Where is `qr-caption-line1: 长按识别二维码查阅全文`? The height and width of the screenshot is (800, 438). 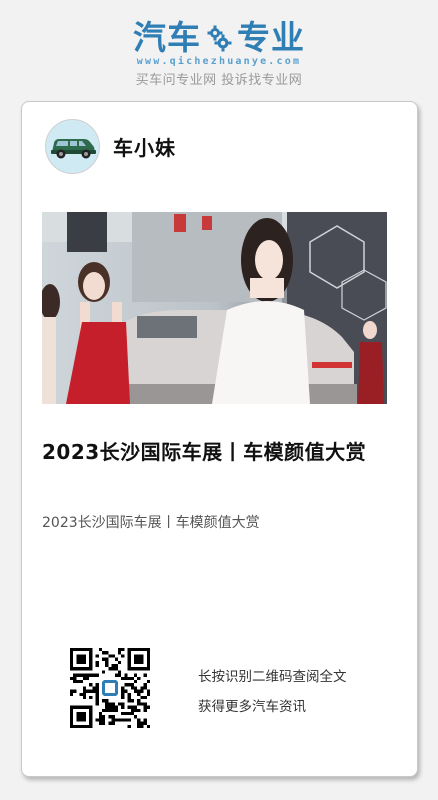
qr-caption-line1: 长按识别二维码查阅全文 is located at coordinates (272, 677).